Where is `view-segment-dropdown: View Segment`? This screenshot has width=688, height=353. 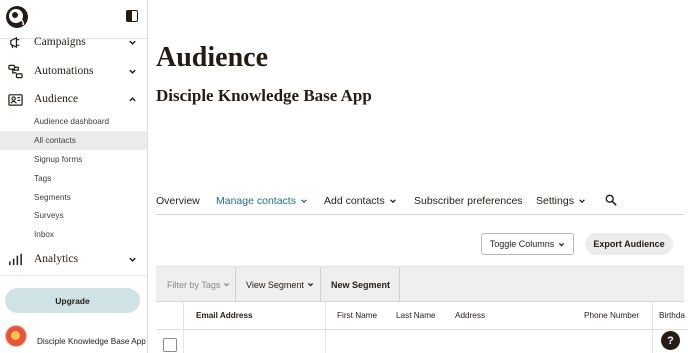 view-segment-dropdown: View Segment is located at coordinates (280, 284).